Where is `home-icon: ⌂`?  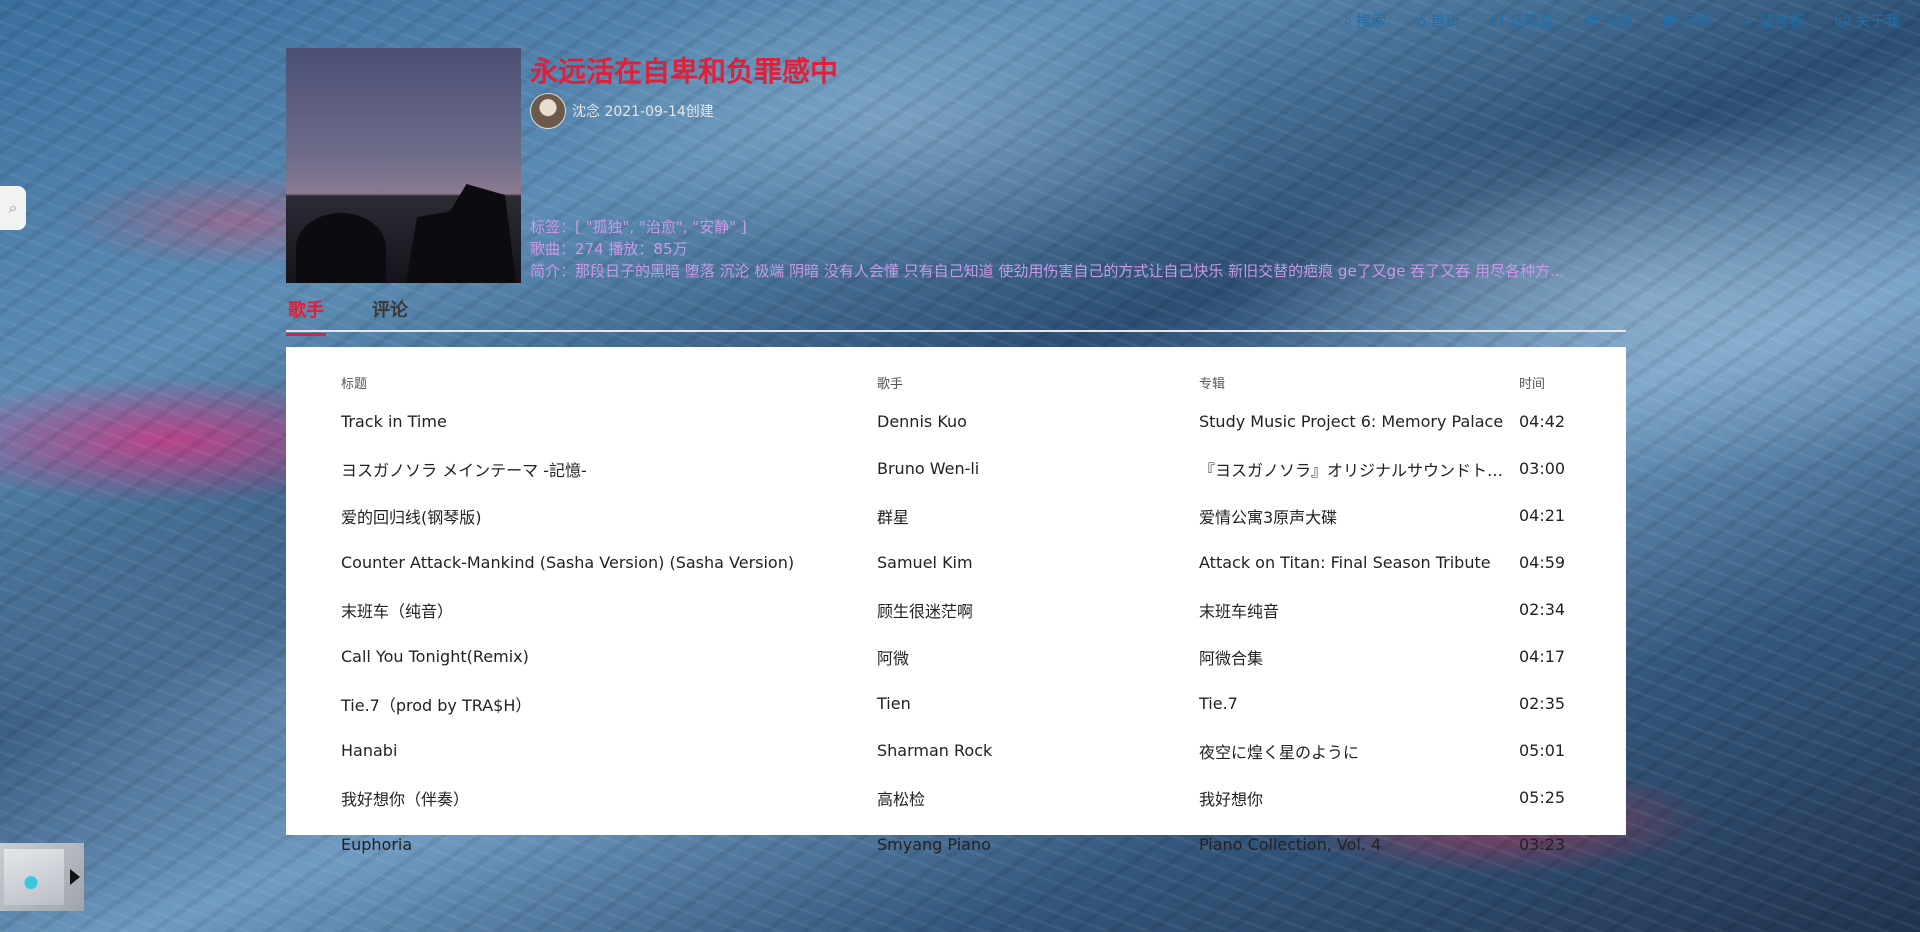 home-icon: ⌂ is located at coordinates (1421, 20).